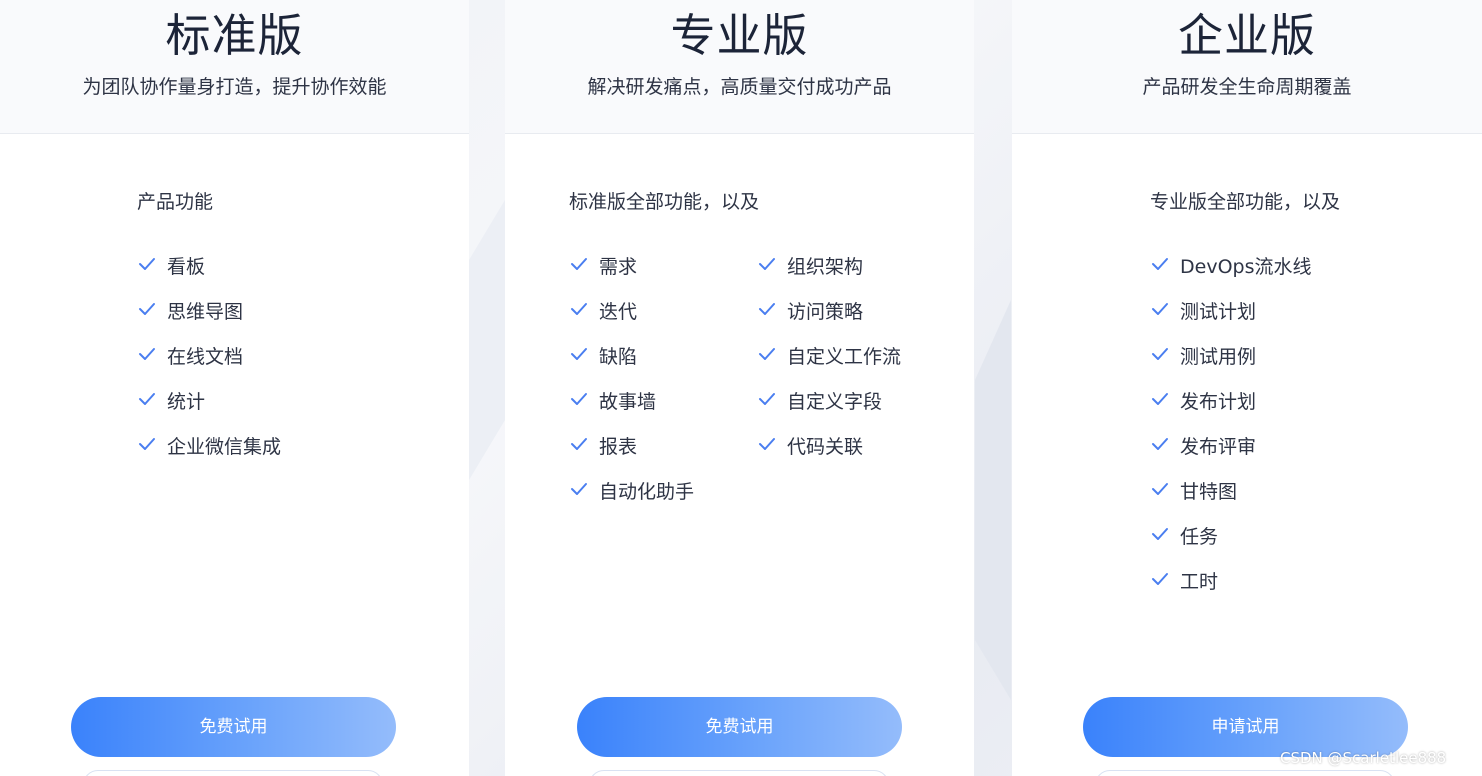  I want to click on plan-header: 企业版 产品研发全生命周期覆盖, so click(1247, 67).